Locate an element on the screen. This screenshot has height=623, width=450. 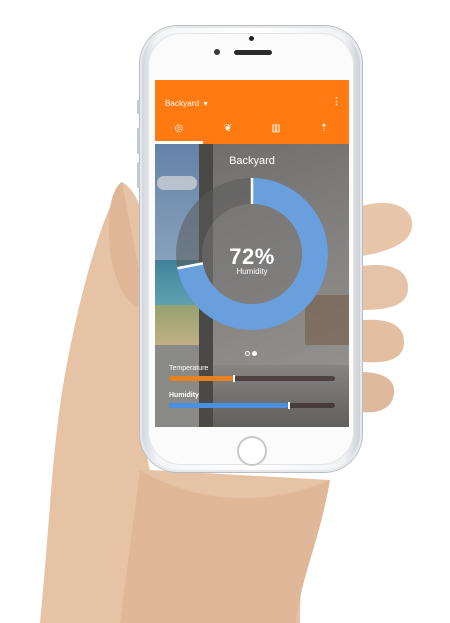
proximity-sensor is located at coordinates (217, 52).